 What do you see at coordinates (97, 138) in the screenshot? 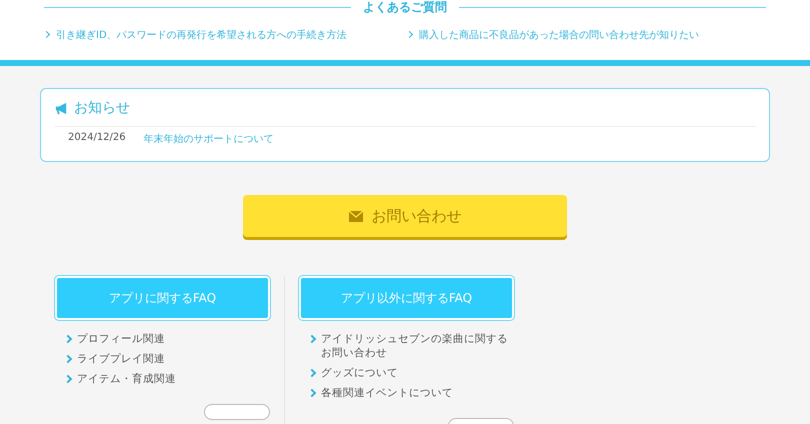
I see `notice-date: 2024/12/26` at bounding box center [97, 138].